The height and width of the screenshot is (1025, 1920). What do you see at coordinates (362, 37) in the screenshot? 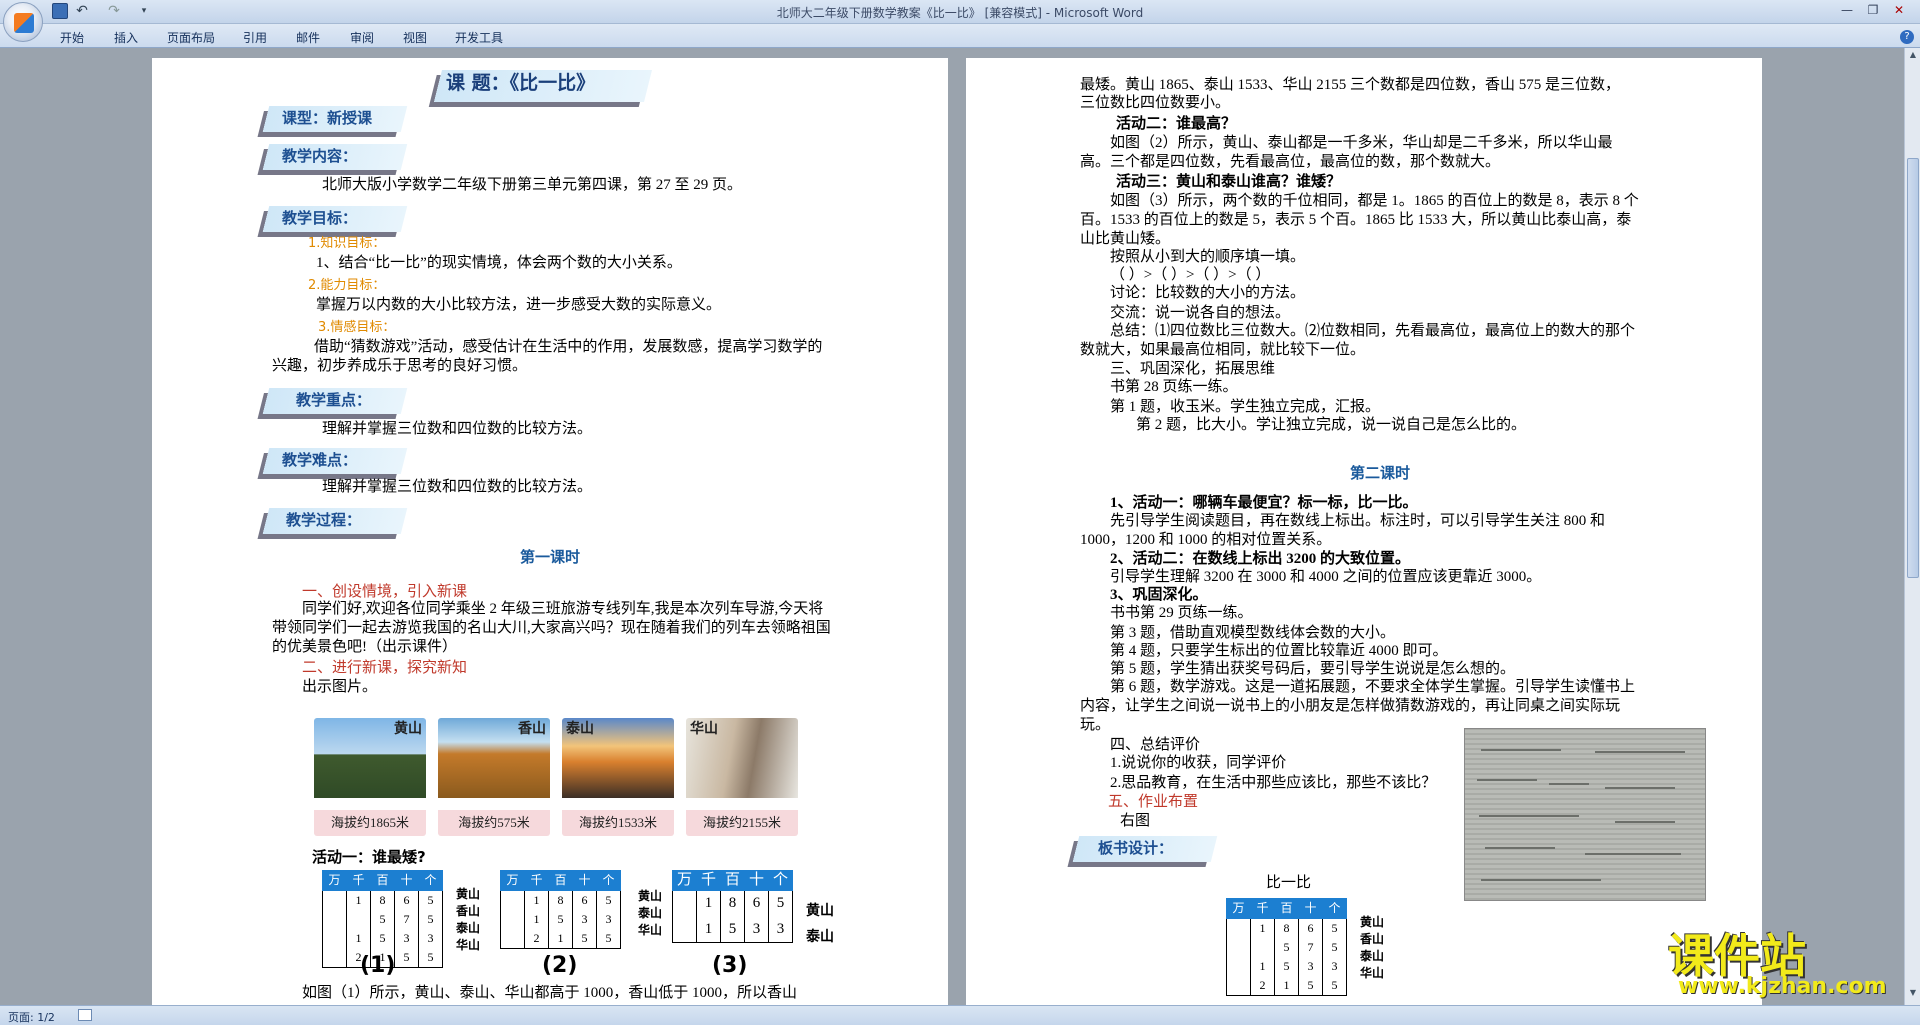
I see `tab-review: 审阅` at bounding box center [362, 37].